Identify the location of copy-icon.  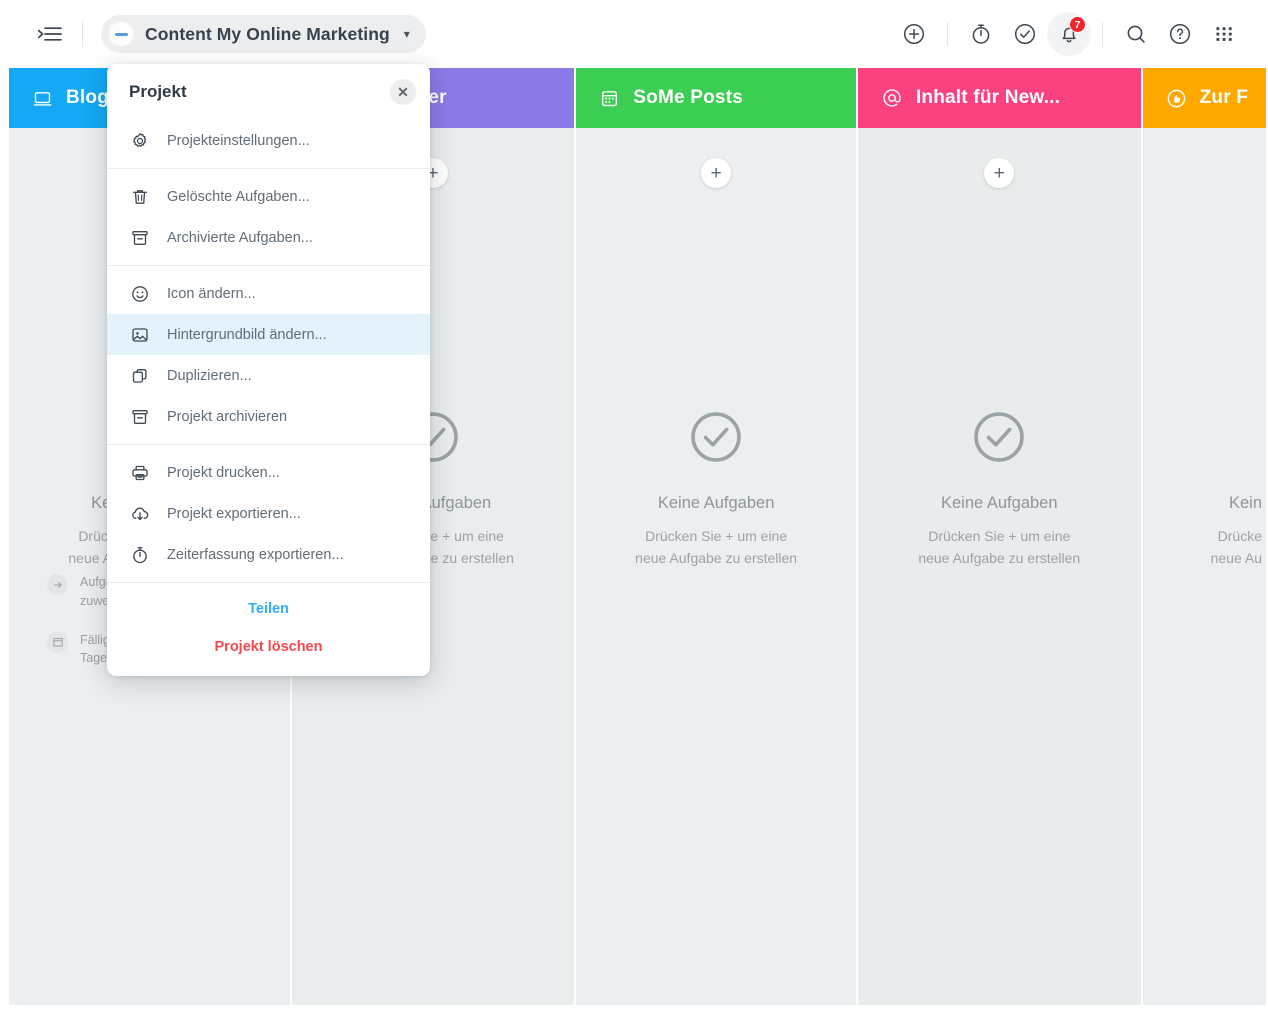
(140, 376).